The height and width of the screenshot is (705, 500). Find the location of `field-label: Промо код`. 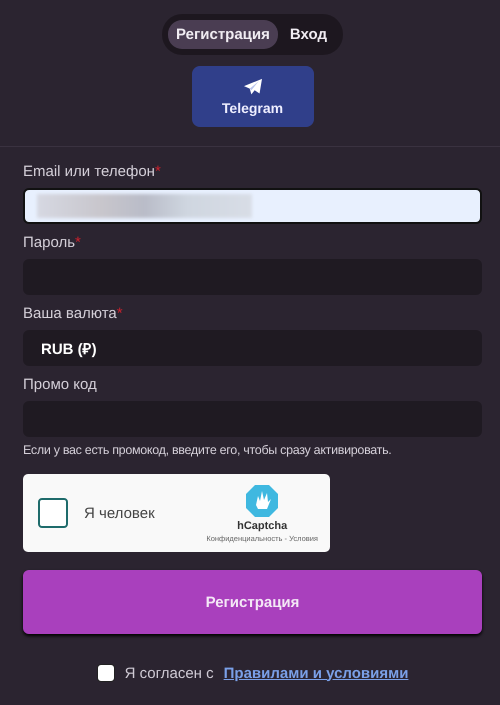

field-label: Промо код is located at coordinates (60, 384).